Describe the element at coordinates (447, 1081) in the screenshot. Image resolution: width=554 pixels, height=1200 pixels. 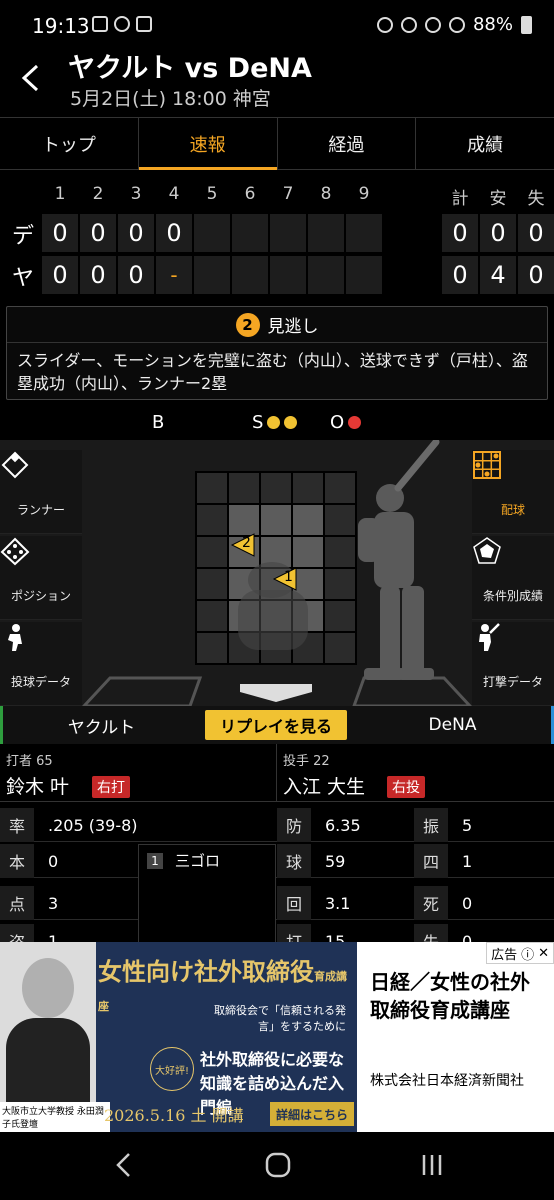
I see `ad-sponsor: 株式会社日本経済新聞社` at that location.